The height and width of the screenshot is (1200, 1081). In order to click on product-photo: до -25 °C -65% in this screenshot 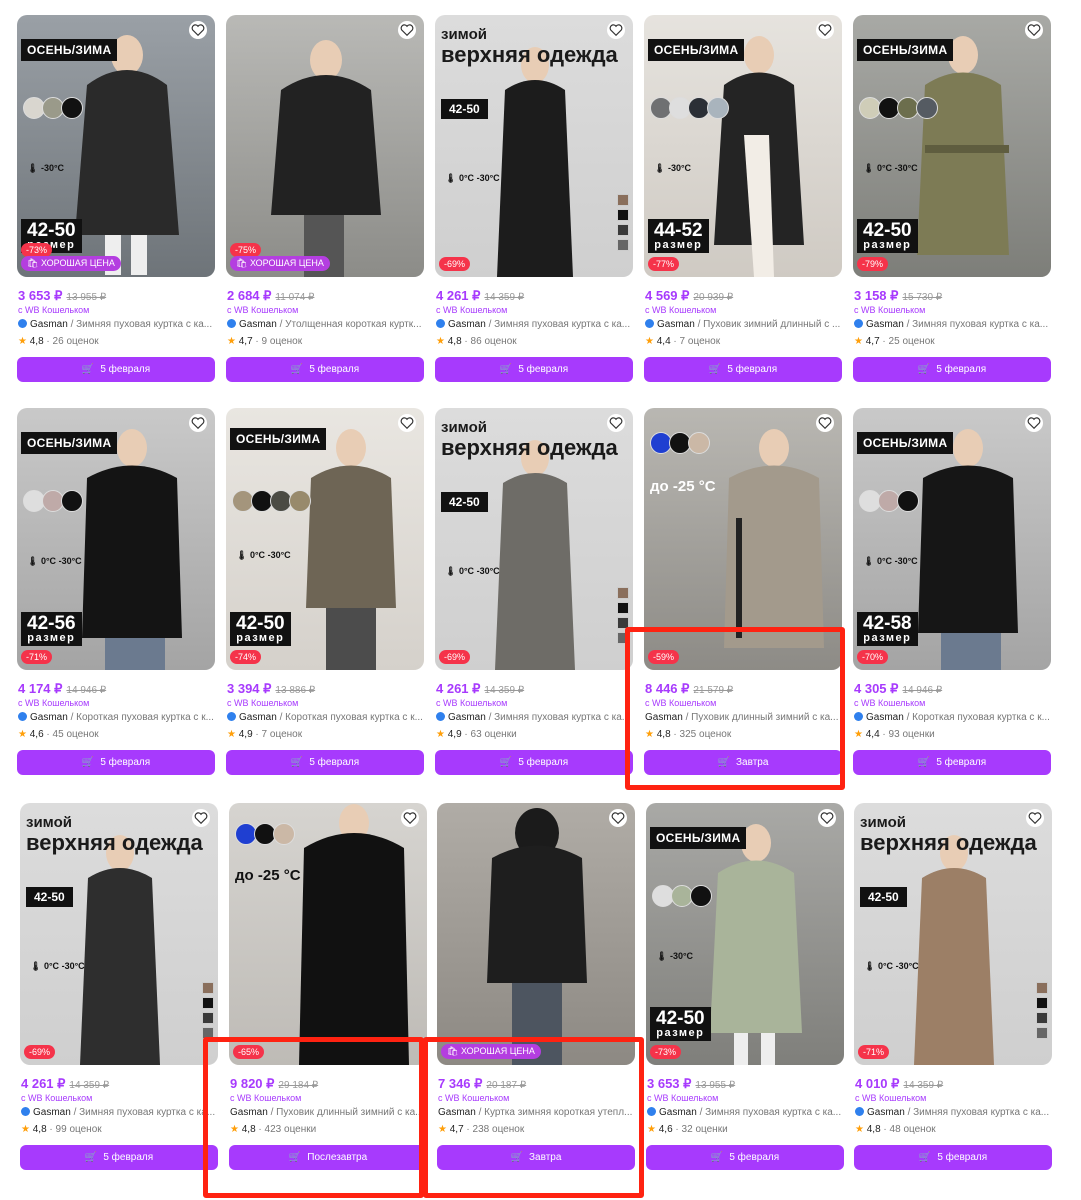, I will do `click(328, 934)`.